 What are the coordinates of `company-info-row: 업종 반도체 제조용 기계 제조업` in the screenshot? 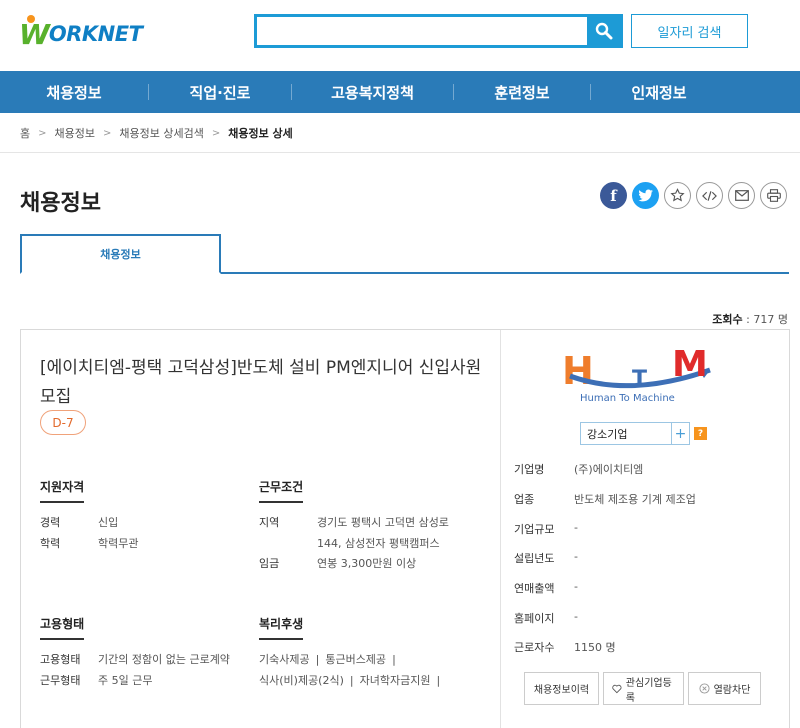 It's located at (605, 499).